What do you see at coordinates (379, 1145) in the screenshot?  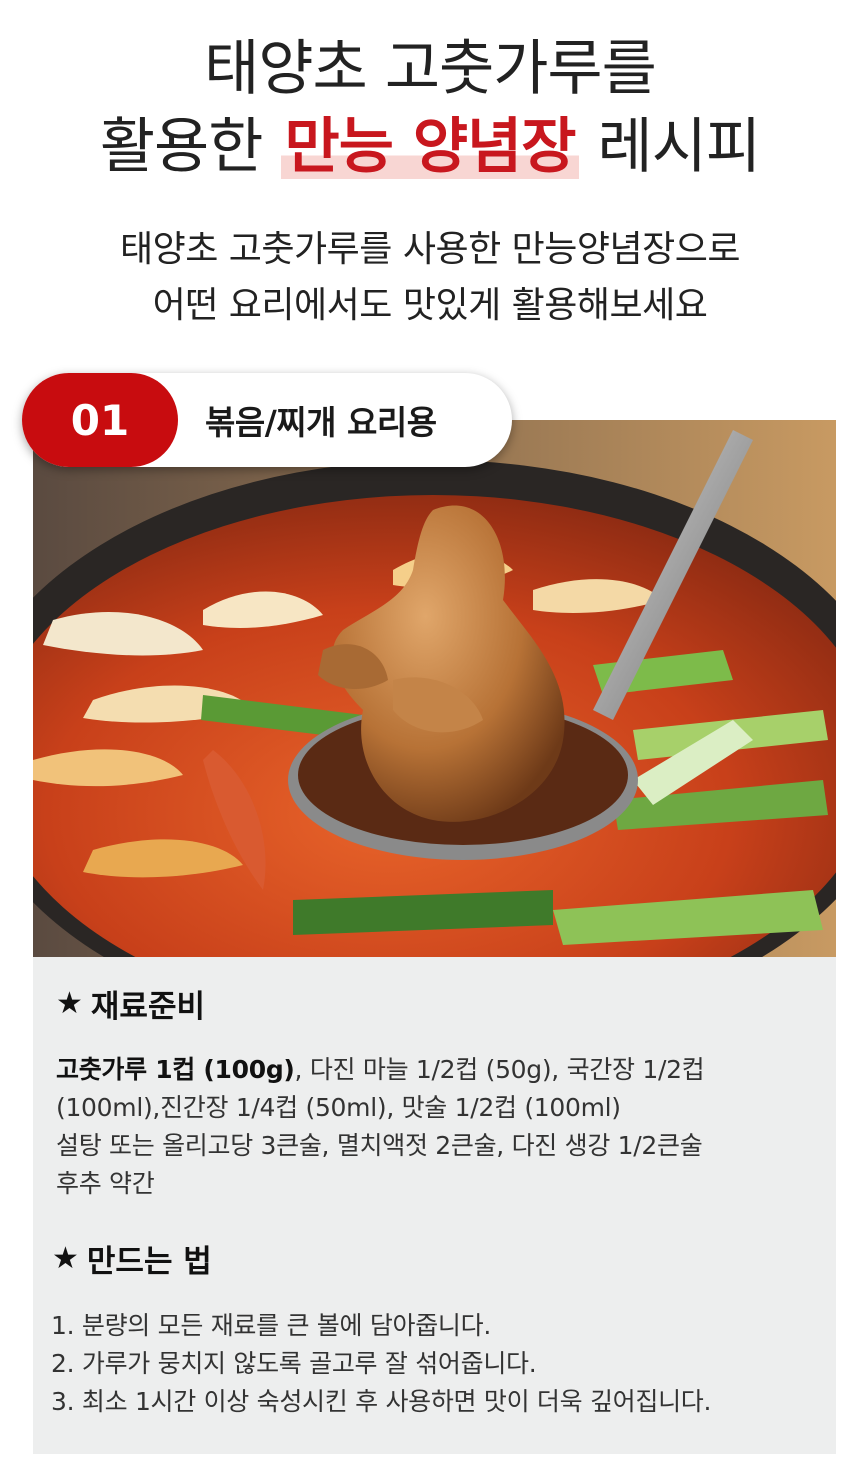 I see `ingredients-line-3: 설탕 또는 올리고당 3큰술, 멸치액젓 2큰술, 다진 생강 1/2큰술` at bounding box center [379, 1145].